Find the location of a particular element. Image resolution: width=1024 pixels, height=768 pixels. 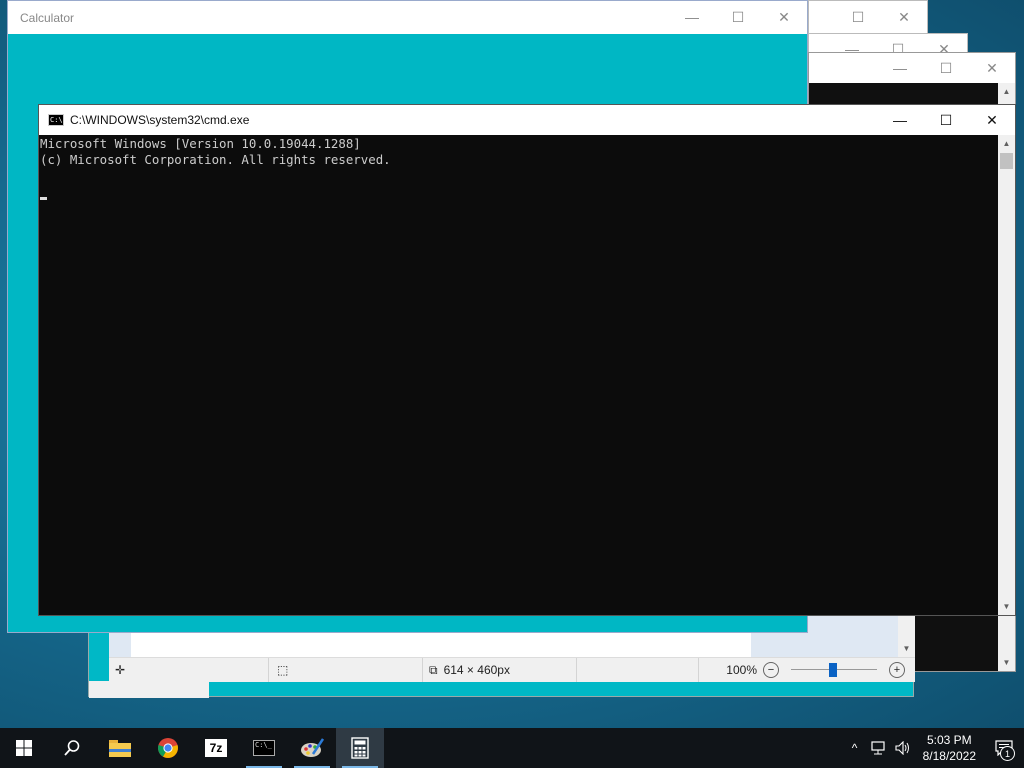

calculator-button is located at coordinates (360, 748).